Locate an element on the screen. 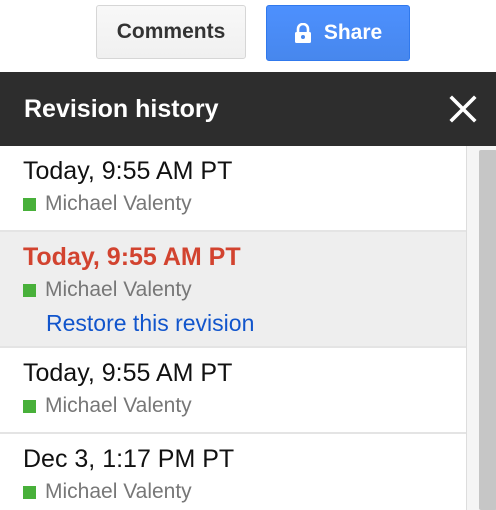 Image resolution: width=496 pixels, height=510 pixels. top-toolbar: Comments Share is located at coordinates (248, 36).